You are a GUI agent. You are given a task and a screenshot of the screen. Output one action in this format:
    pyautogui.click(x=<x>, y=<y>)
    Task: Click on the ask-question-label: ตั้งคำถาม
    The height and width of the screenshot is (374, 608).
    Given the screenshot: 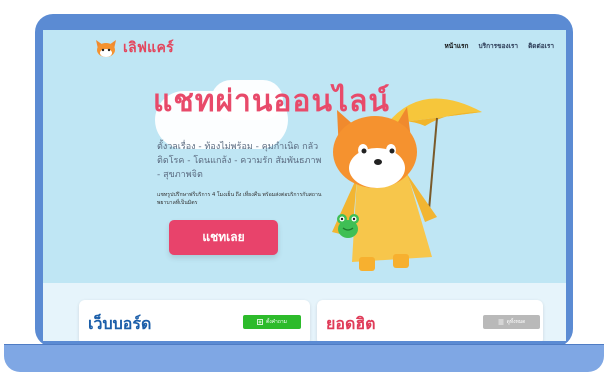 What is the action you would take?
    pyautogui.click(x=276, y=322)
    